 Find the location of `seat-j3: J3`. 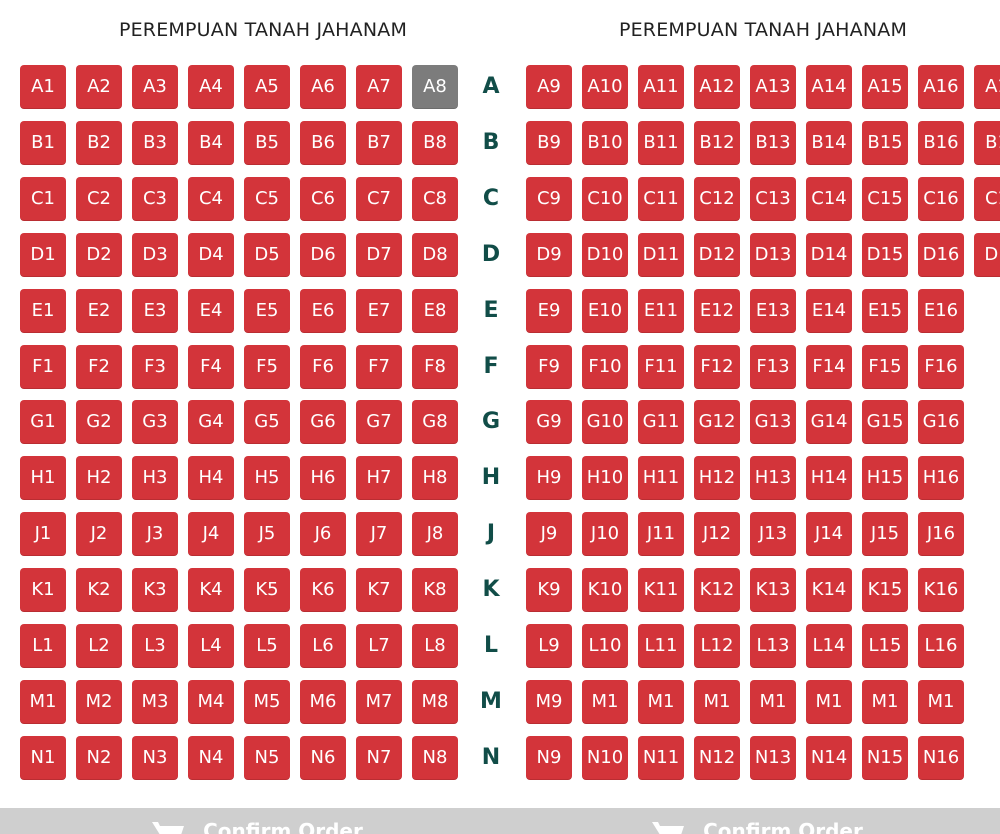

seat-j3: J3 is located at coordinates (155, 534).